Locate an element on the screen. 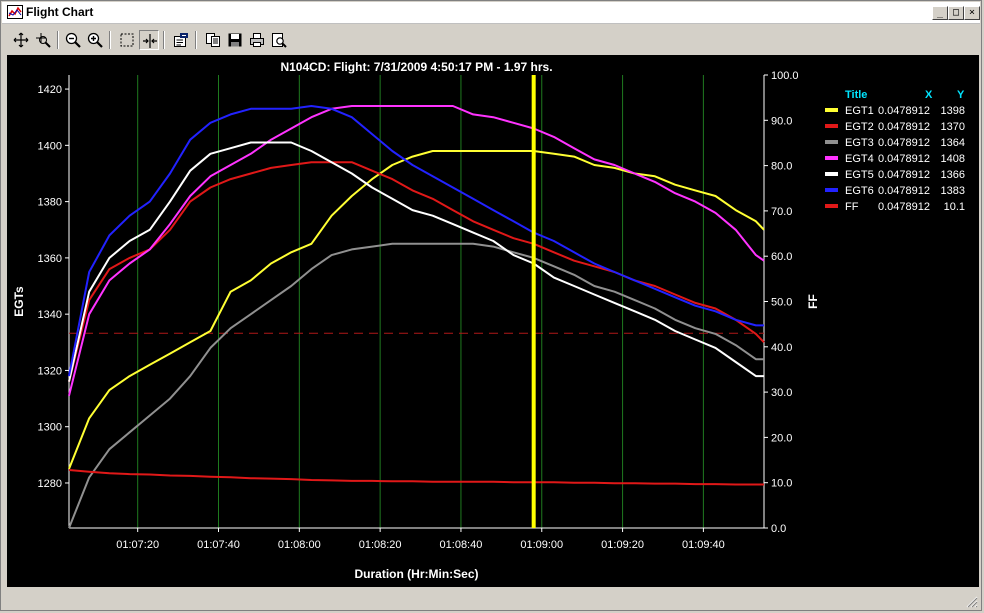 The height and width of the screenshot is (613, 984). legend-entry-y: 1383 is located at coordinates (953, 191).